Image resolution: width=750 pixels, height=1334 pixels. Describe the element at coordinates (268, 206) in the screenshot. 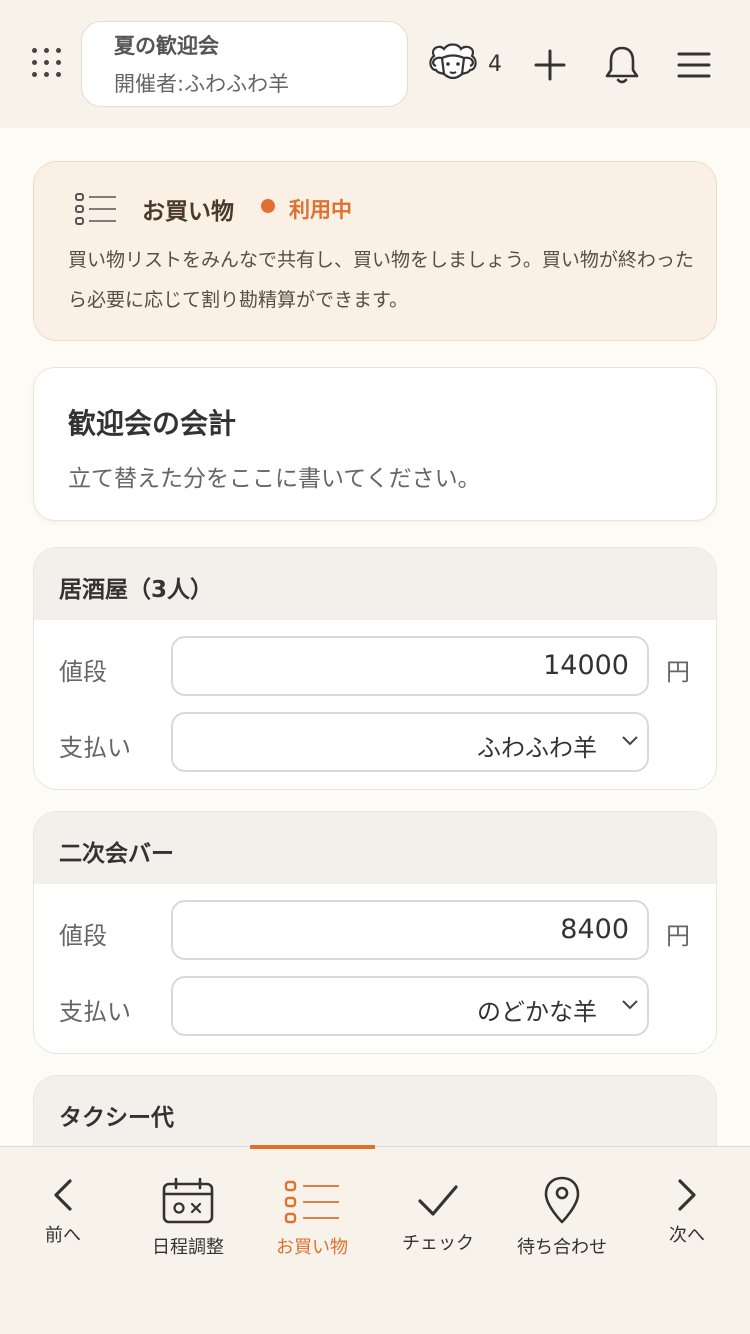

I see `status-dot` at that location.